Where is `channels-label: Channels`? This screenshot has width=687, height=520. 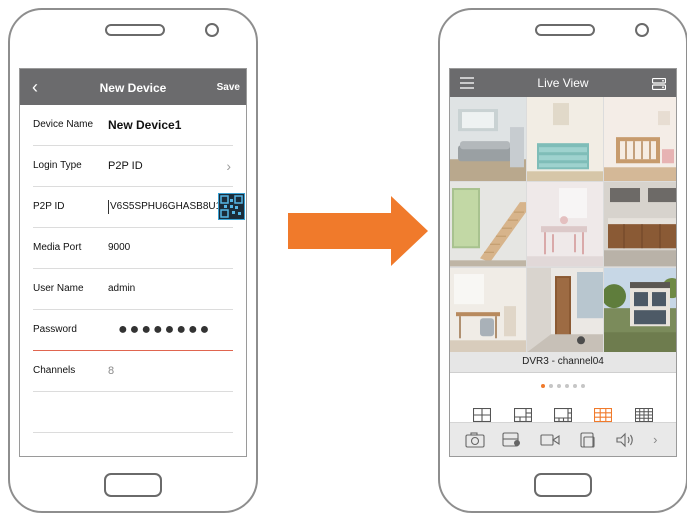
channels-label: Channels is located at coordinates (54, 370).